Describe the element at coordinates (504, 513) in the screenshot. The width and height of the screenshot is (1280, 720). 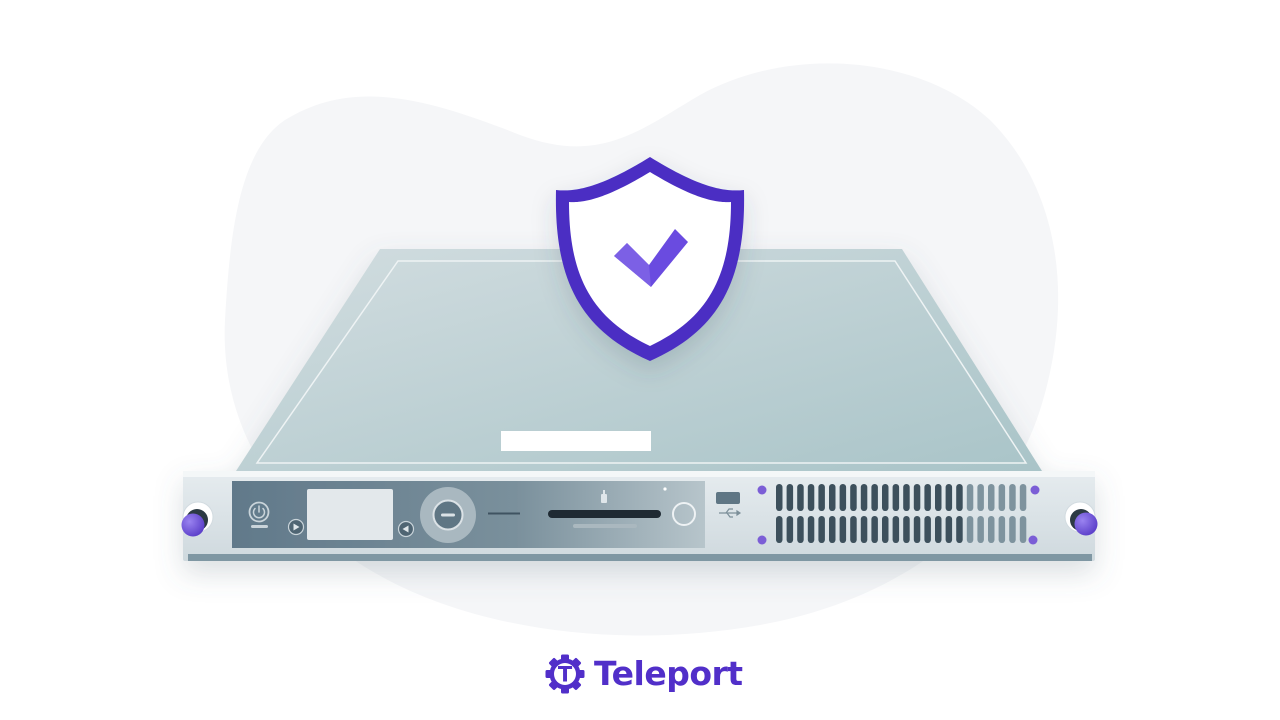
I see `panel-divider` at that location.